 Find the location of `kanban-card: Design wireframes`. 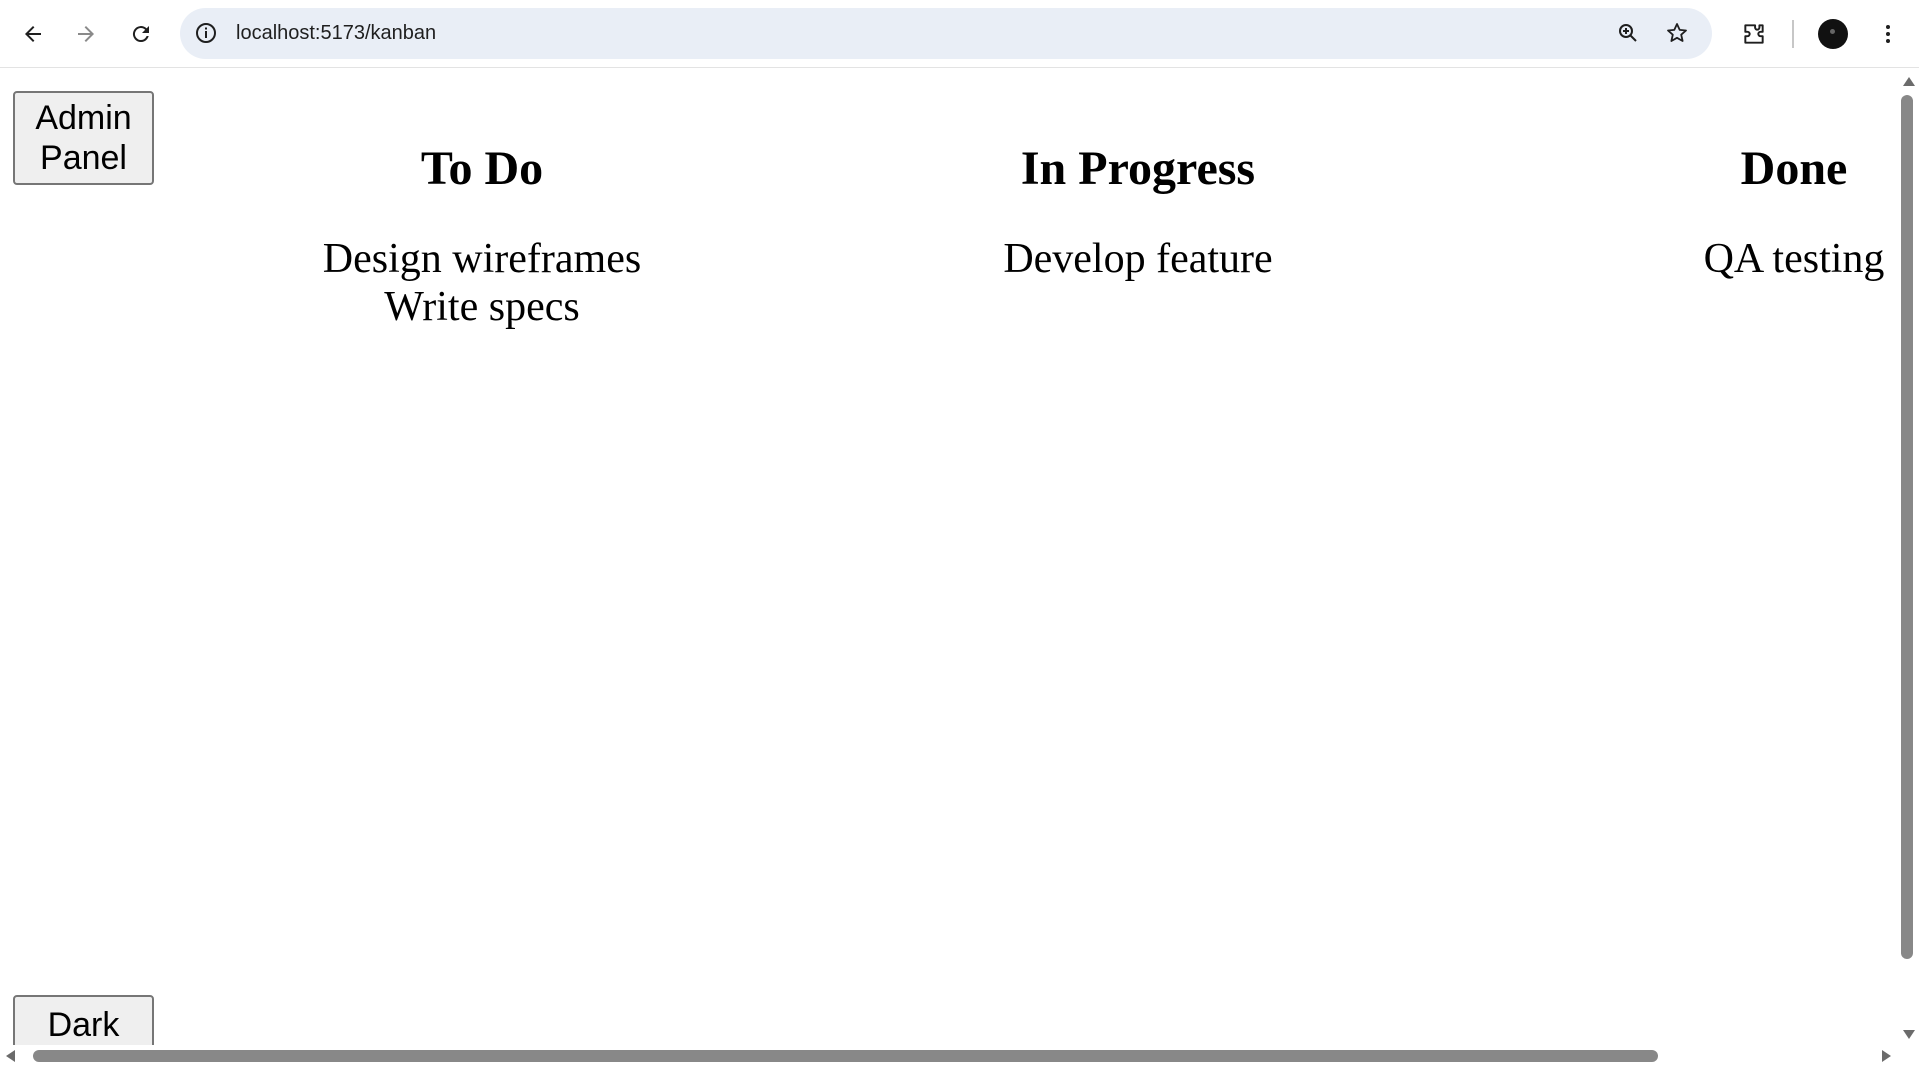

kanban-card: Design wireframes is located at coordinates (482, 259).